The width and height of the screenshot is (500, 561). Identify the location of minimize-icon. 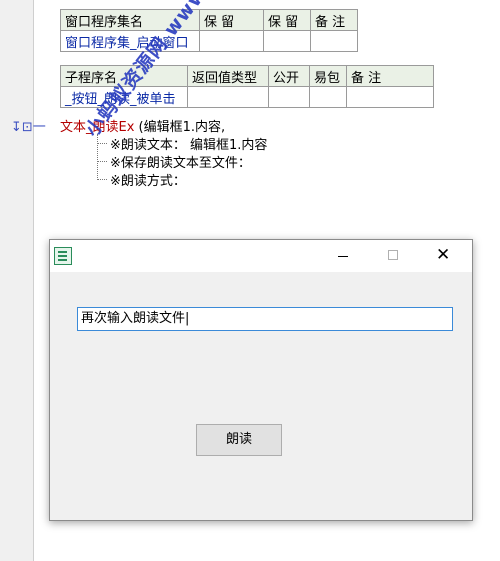
(343, 256).